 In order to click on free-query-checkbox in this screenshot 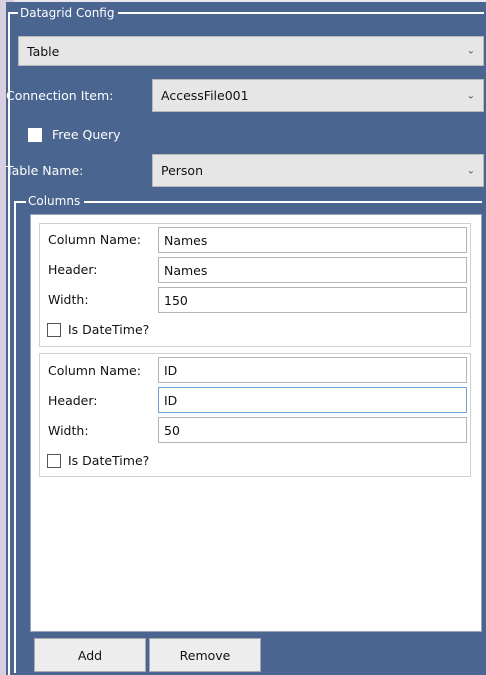, I will do `click(35, 135)`.